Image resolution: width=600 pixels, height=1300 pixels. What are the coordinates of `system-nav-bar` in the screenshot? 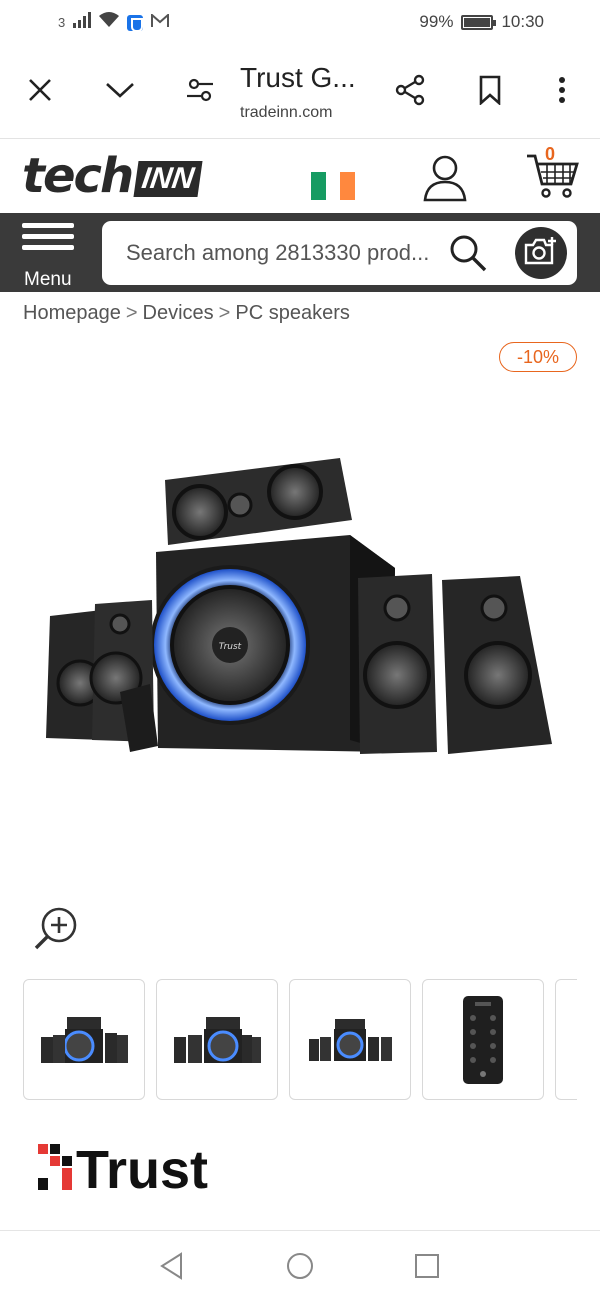 It's located at (300, 1265).